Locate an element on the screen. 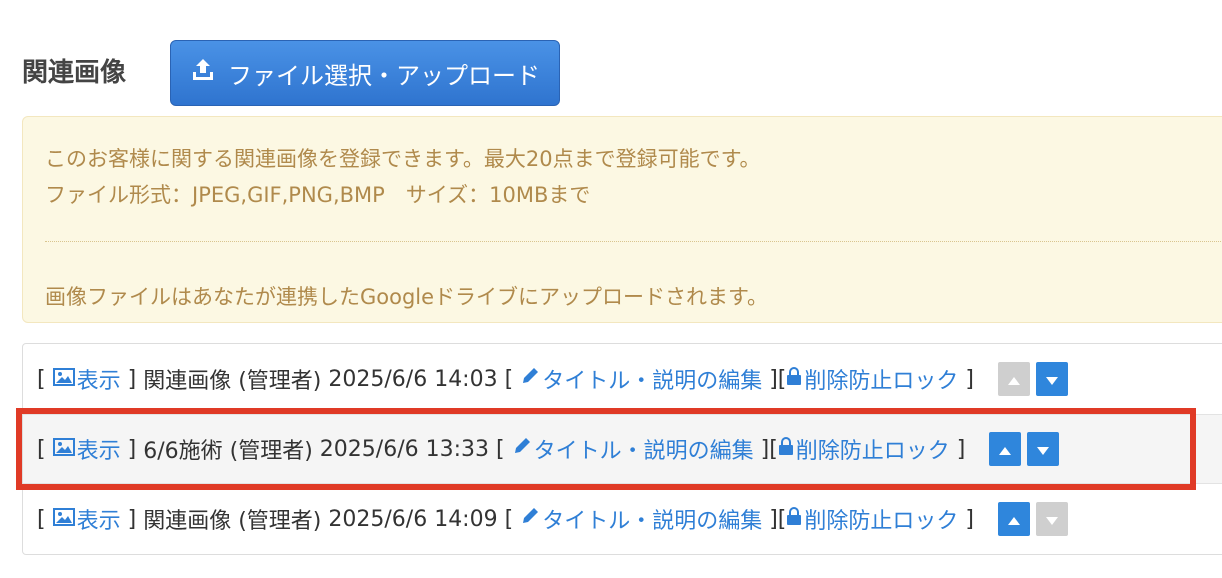 The image size is (1222, 578). notice-line-drive: 画像ファイルはあなたが連携したGoogleドライブにアップロードされます。 is located at coordinates (406, 297).